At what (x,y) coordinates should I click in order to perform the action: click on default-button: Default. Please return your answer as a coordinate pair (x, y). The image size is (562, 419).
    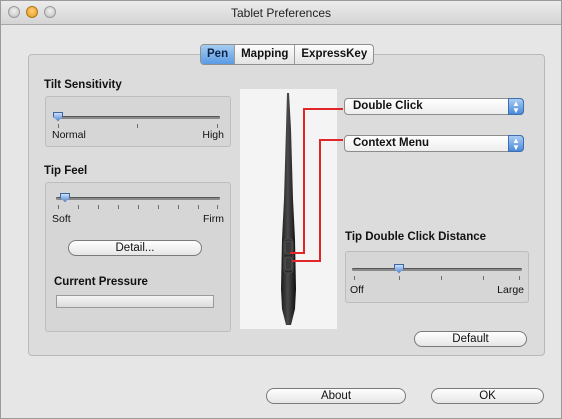
    Looking at the image, I should click on (470, 339).